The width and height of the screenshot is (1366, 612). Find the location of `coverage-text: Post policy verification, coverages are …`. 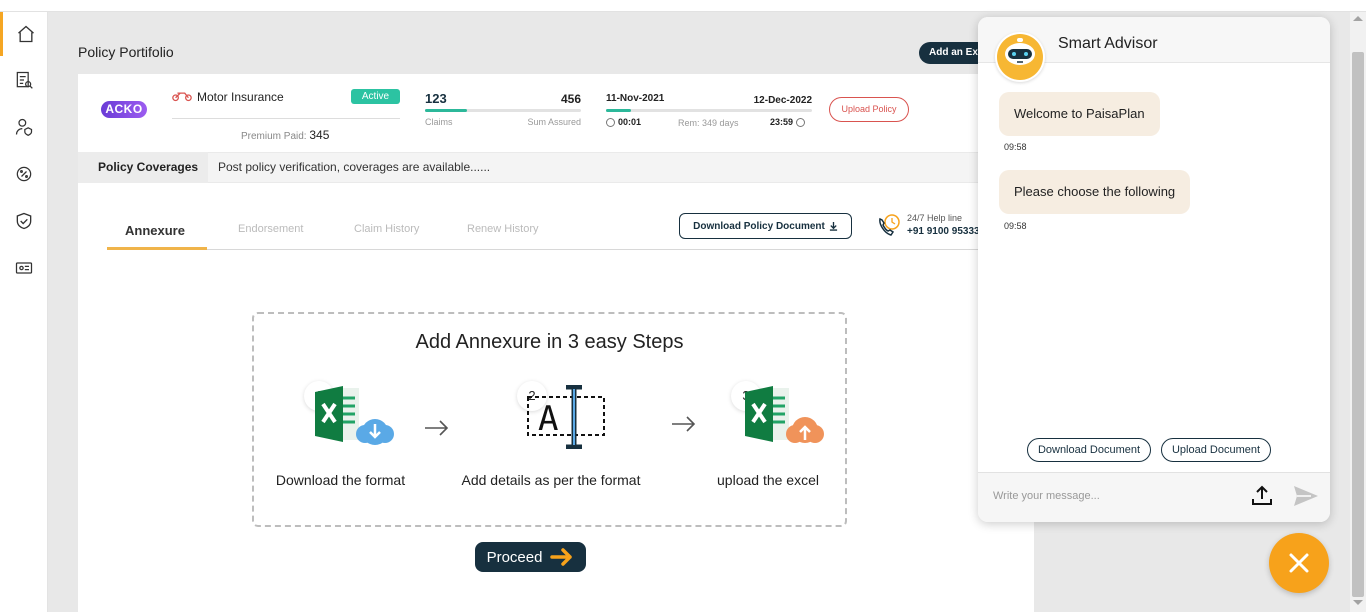

coverage-text: Post policy verification, coverages are … is located at coordinates (354, 167).